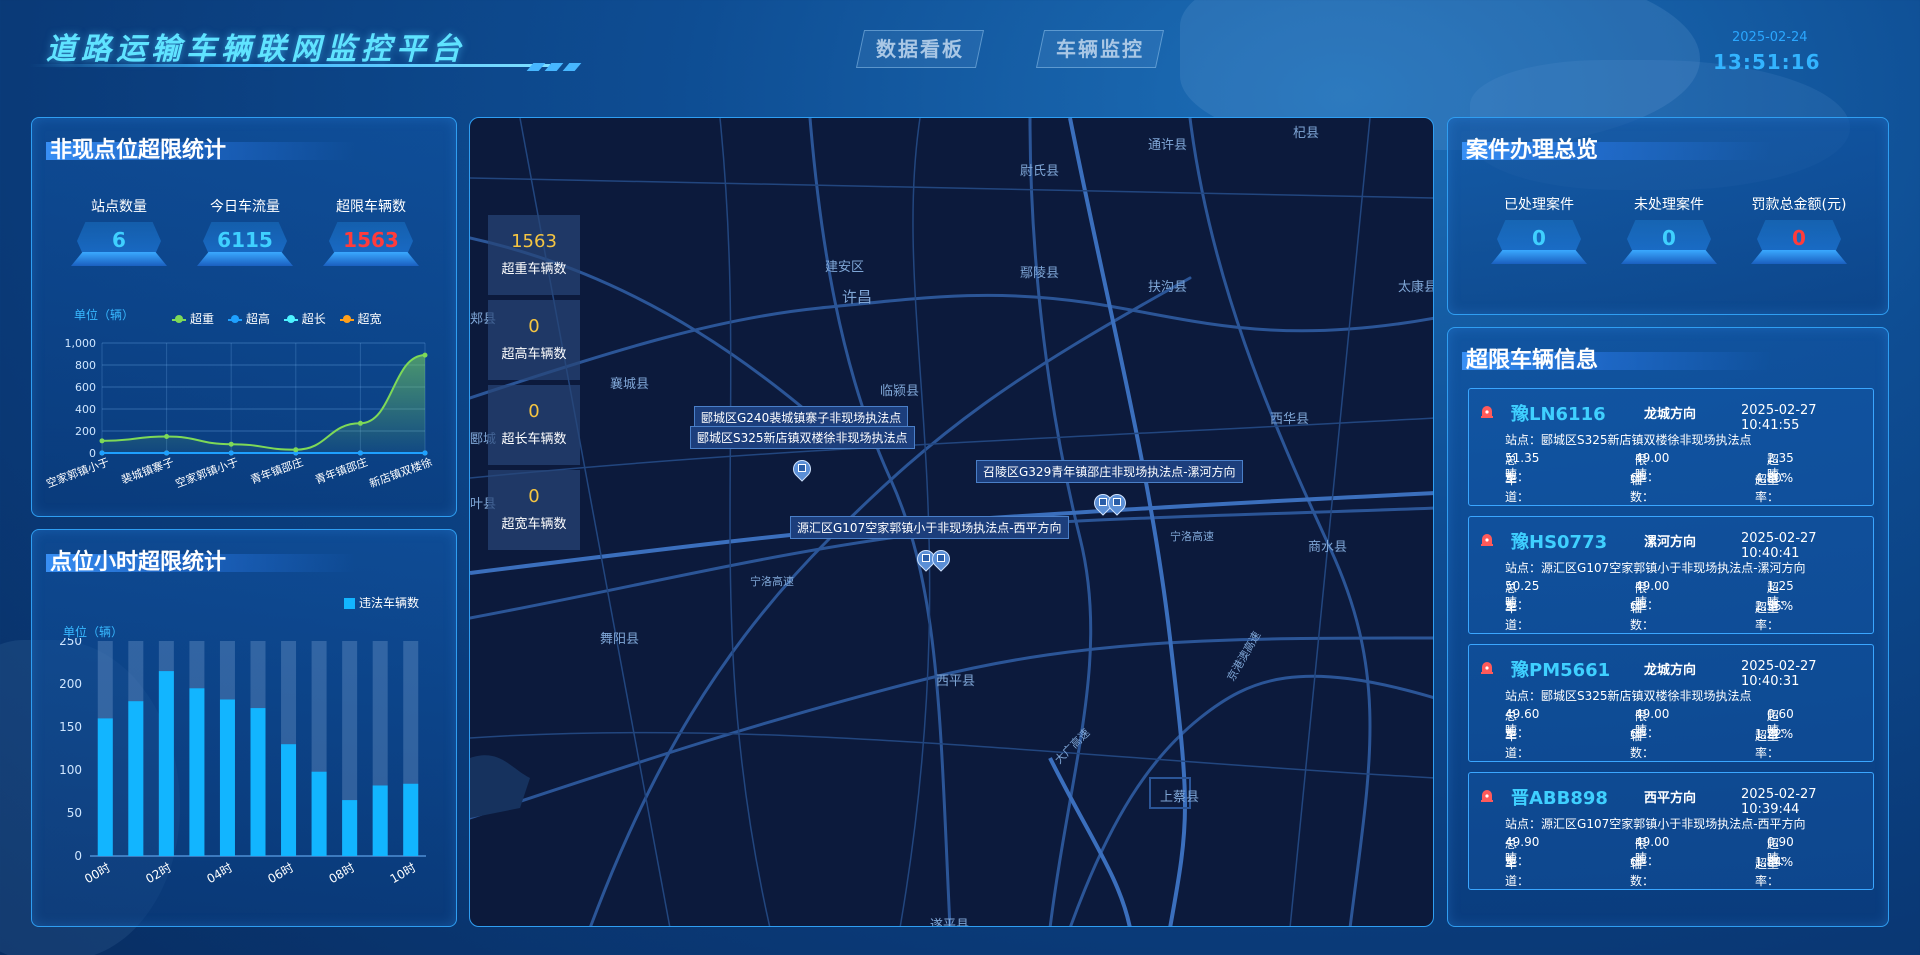 Image resolution: width=1920 pixels, height=955 pixels. Describe the element at coordinates (1168, 287) in the screenshot. I see `map-place: 扶沟县` at that location.